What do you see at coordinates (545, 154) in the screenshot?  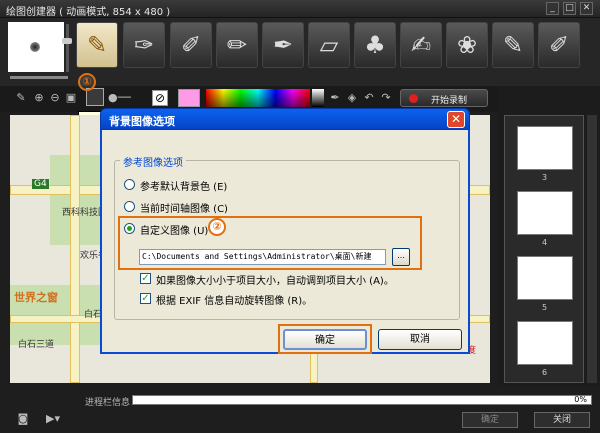 I see `frame-thumbnail: 3` at bounding box center [545, 154].